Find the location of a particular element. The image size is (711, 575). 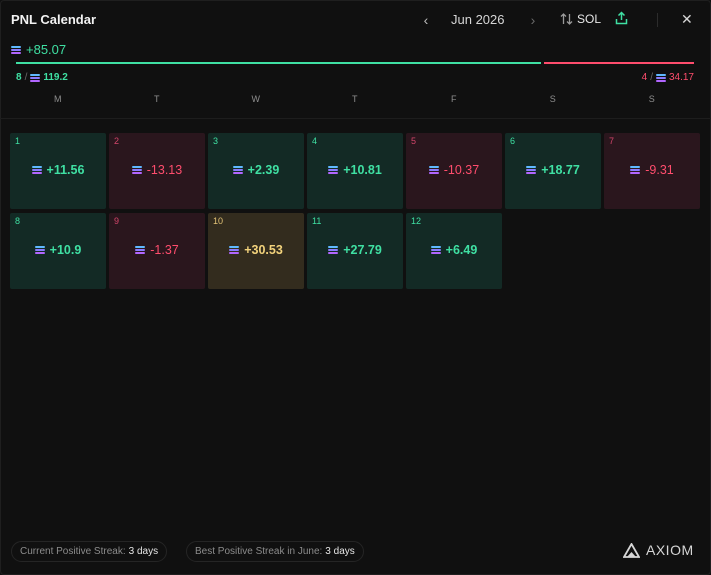

day-number: 2 is located at coordinates (117, 141).